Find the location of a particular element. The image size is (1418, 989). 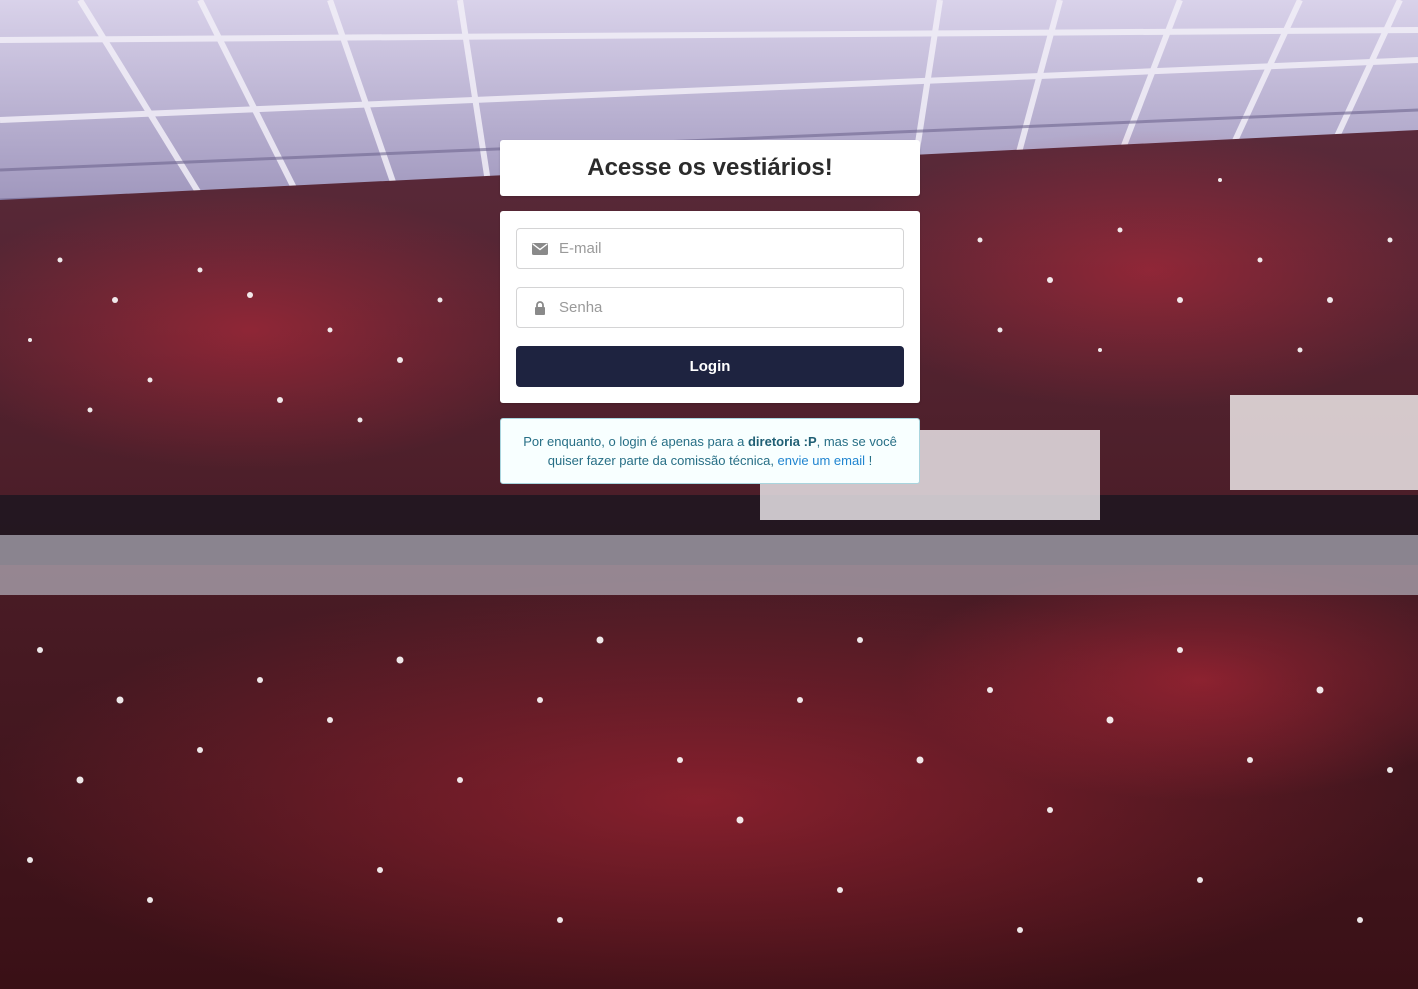

page-title: Acesse os vestiários! is located at coordinates (710, 167).